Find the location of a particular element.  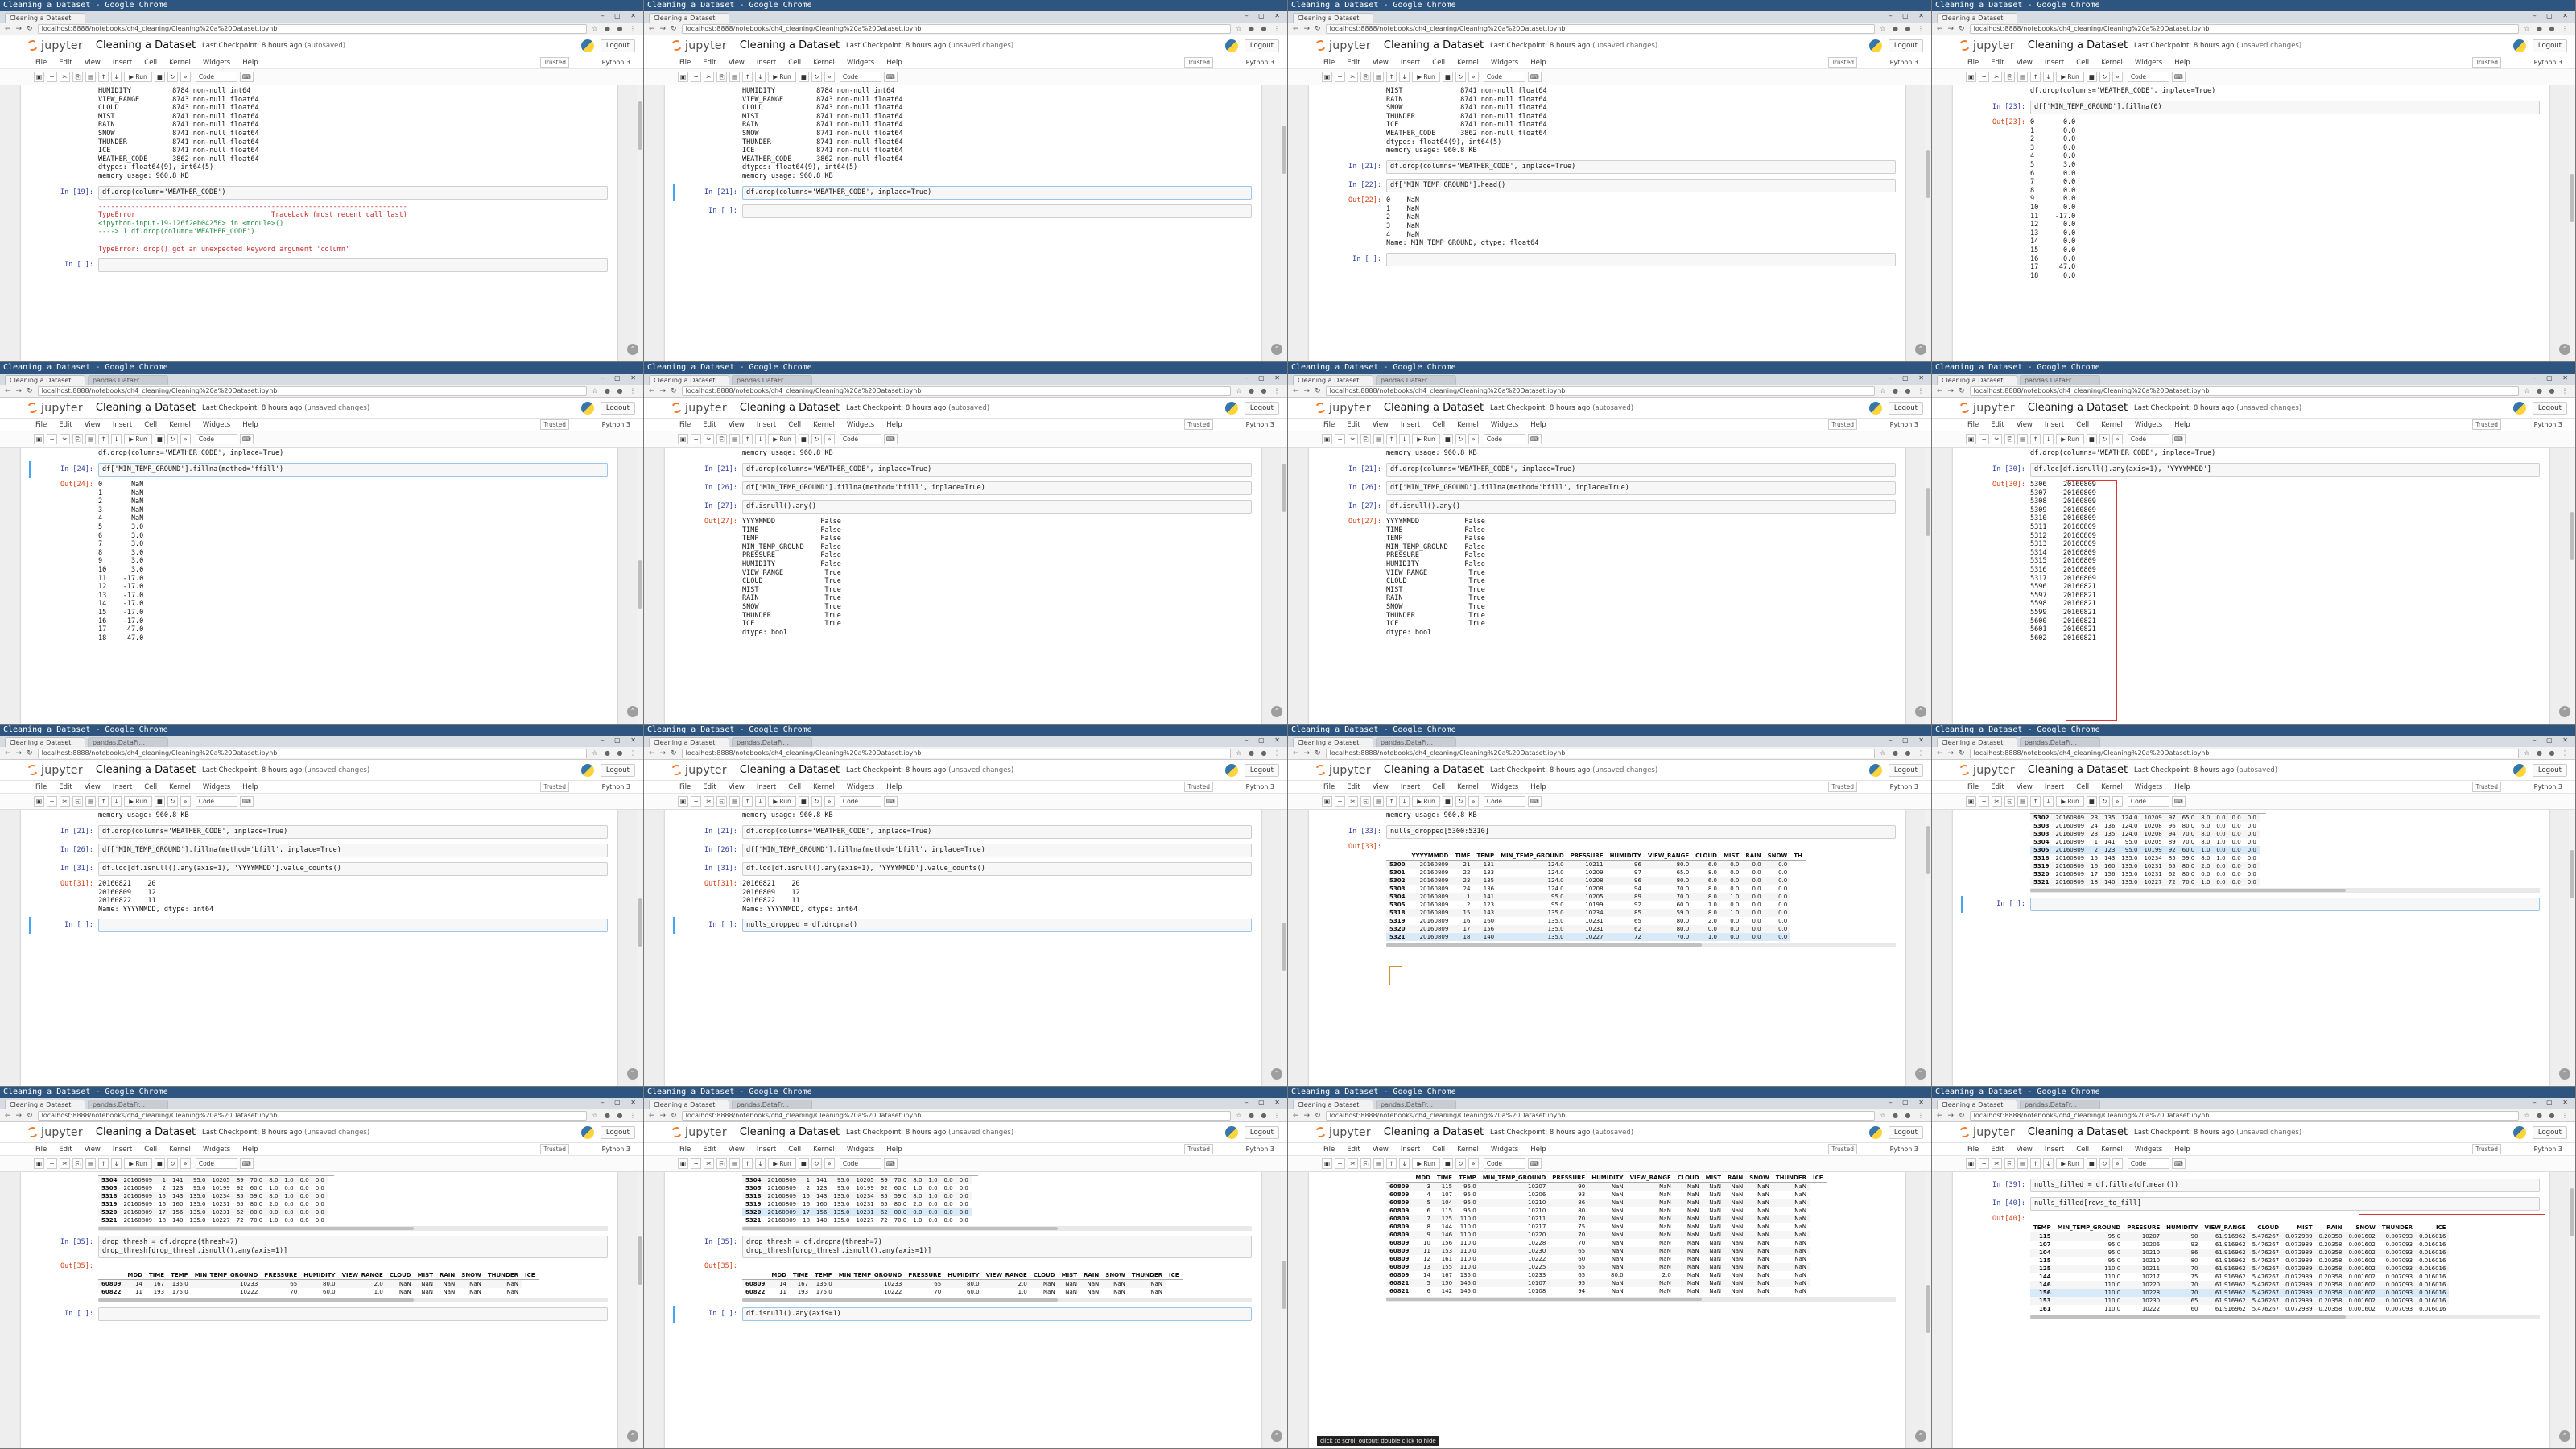

cell-type-select: Code is located at coordinates (860, 77).